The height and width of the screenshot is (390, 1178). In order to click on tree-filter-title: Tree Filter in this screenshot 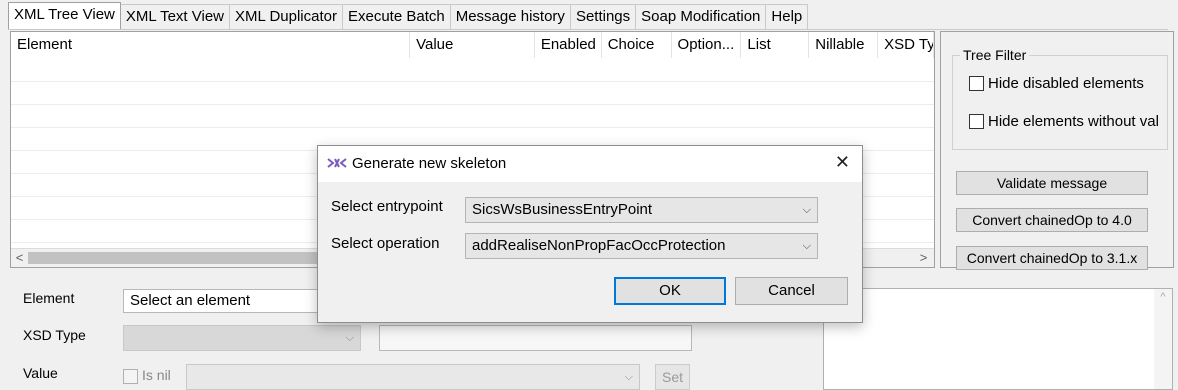, I will do `click(995, 55)`.